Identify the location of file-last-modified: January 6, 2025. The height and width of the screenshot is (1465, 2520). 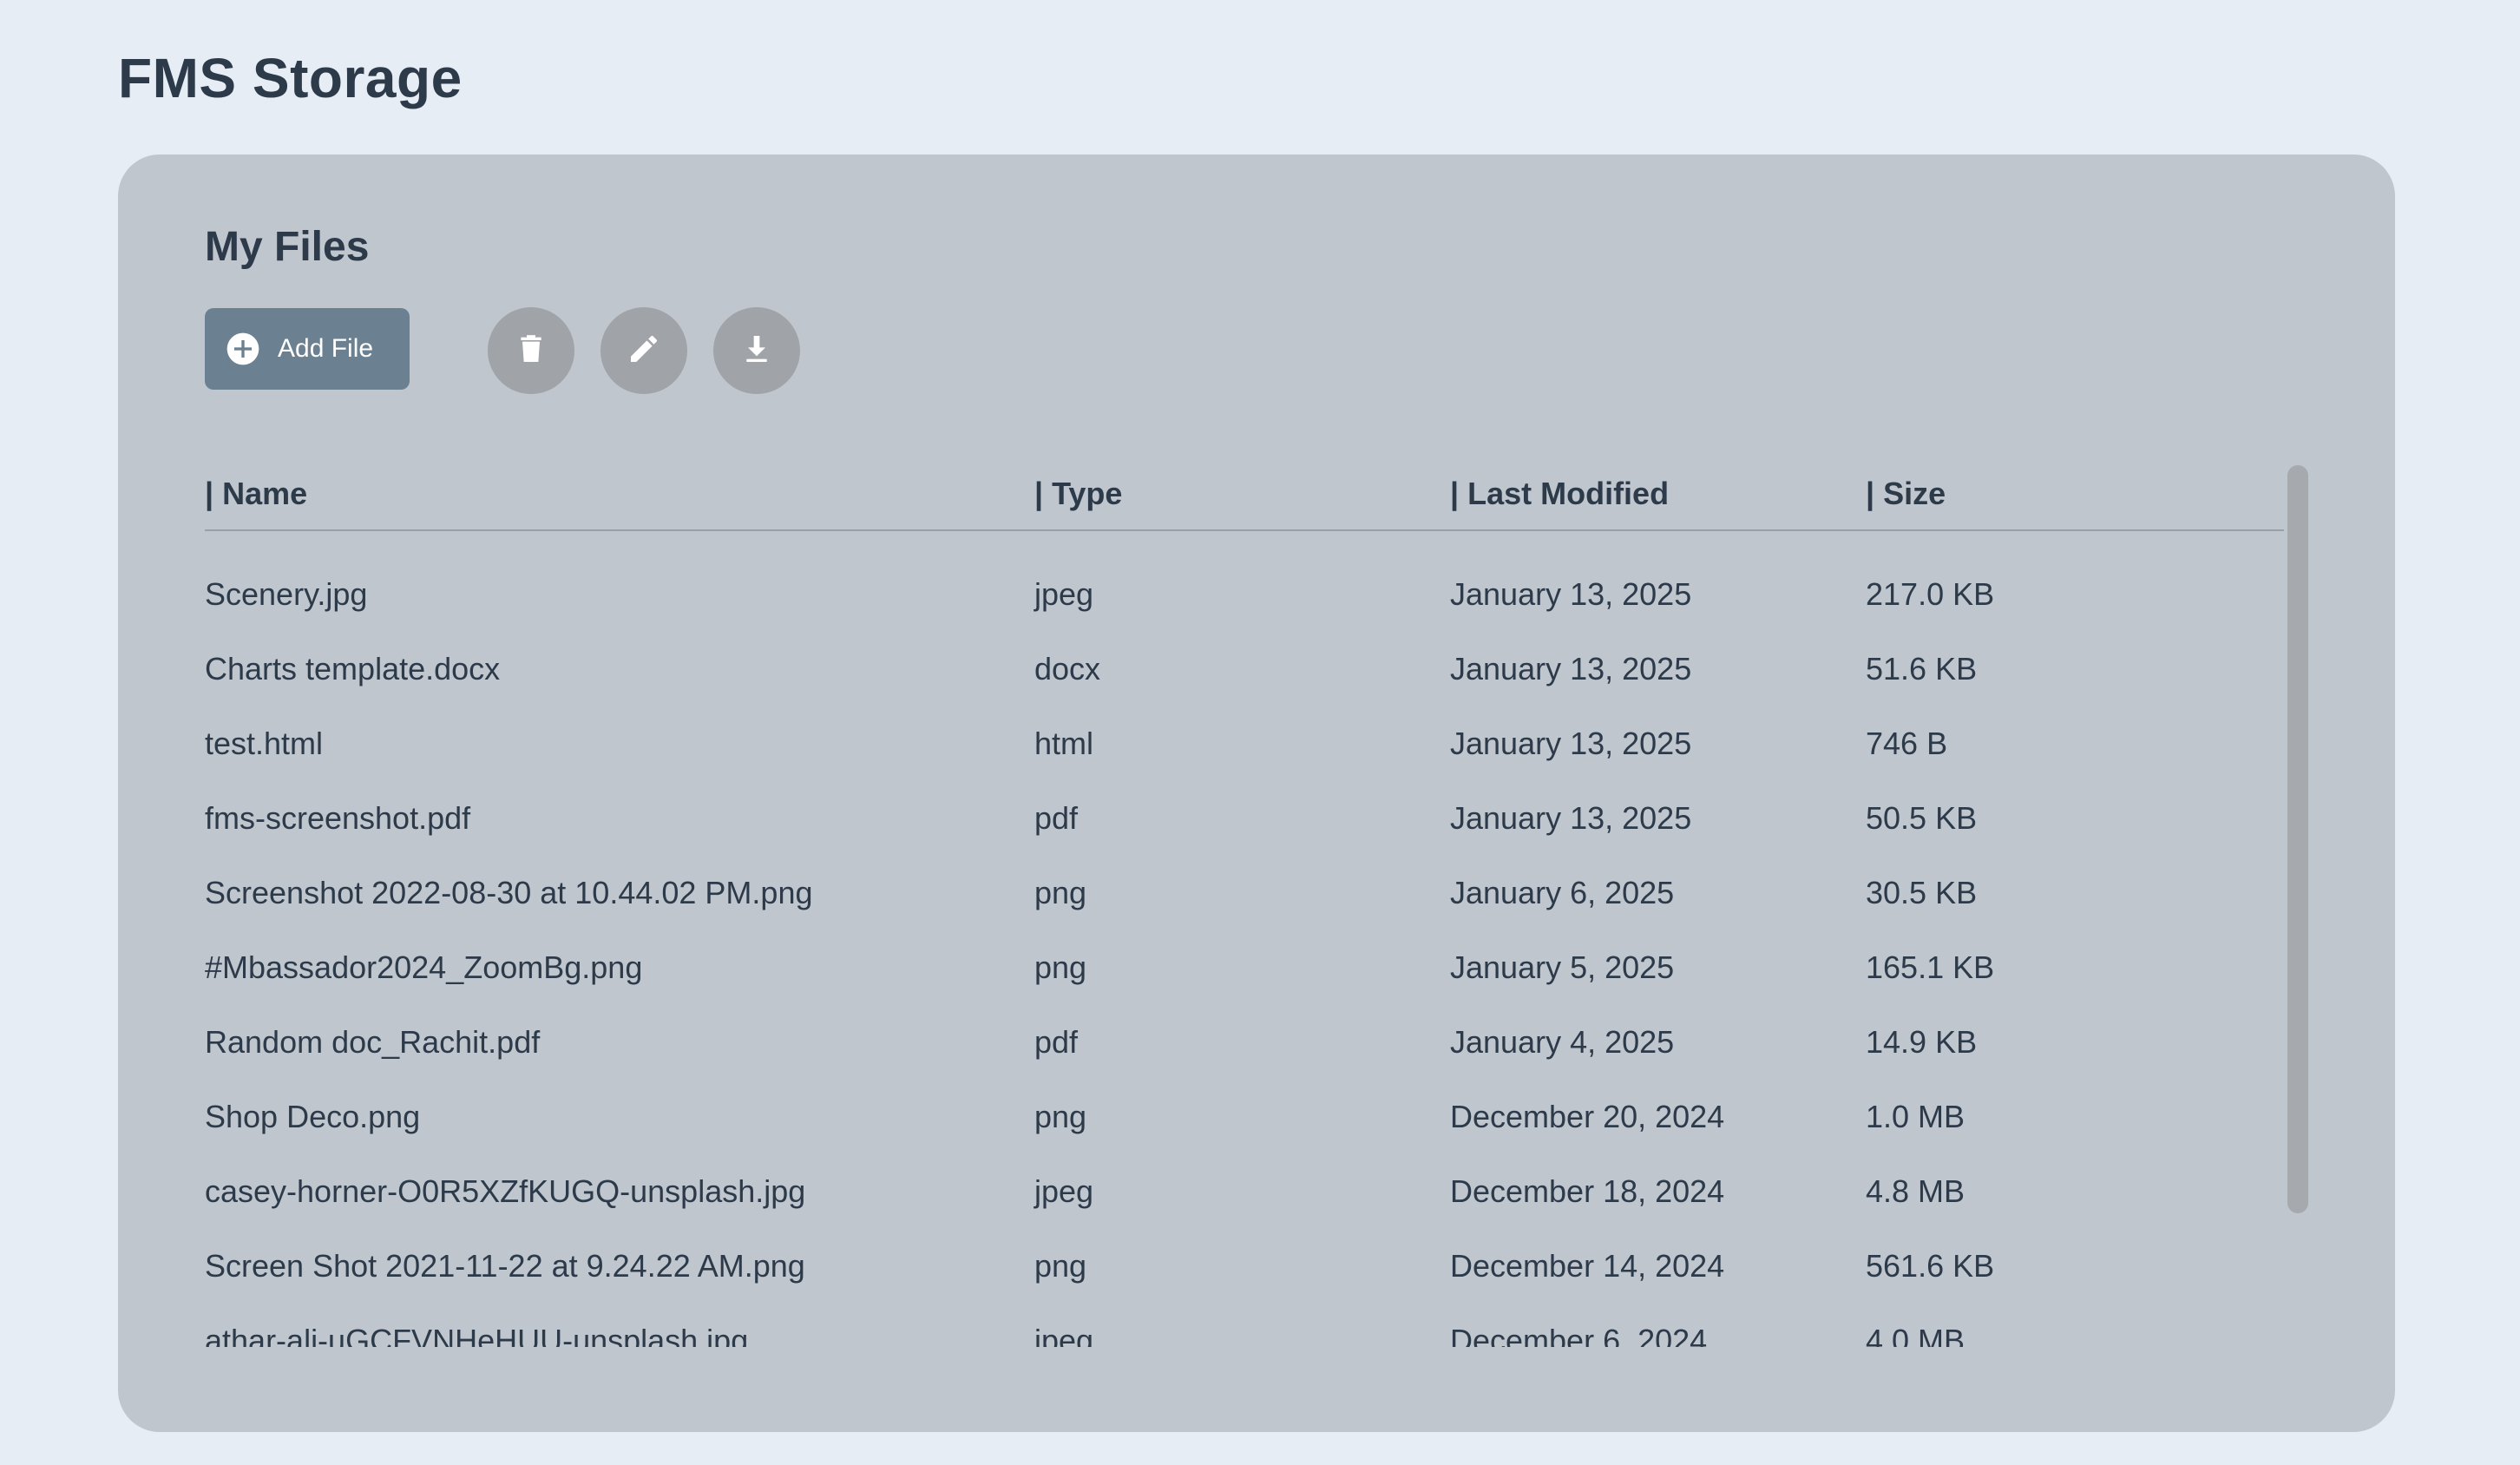
(1562, 892).